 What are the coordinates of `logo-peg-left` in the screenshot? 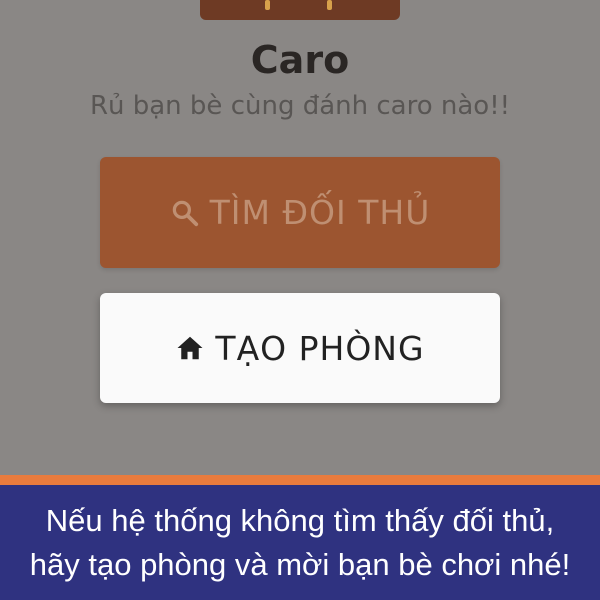 It's located at (267, 5).